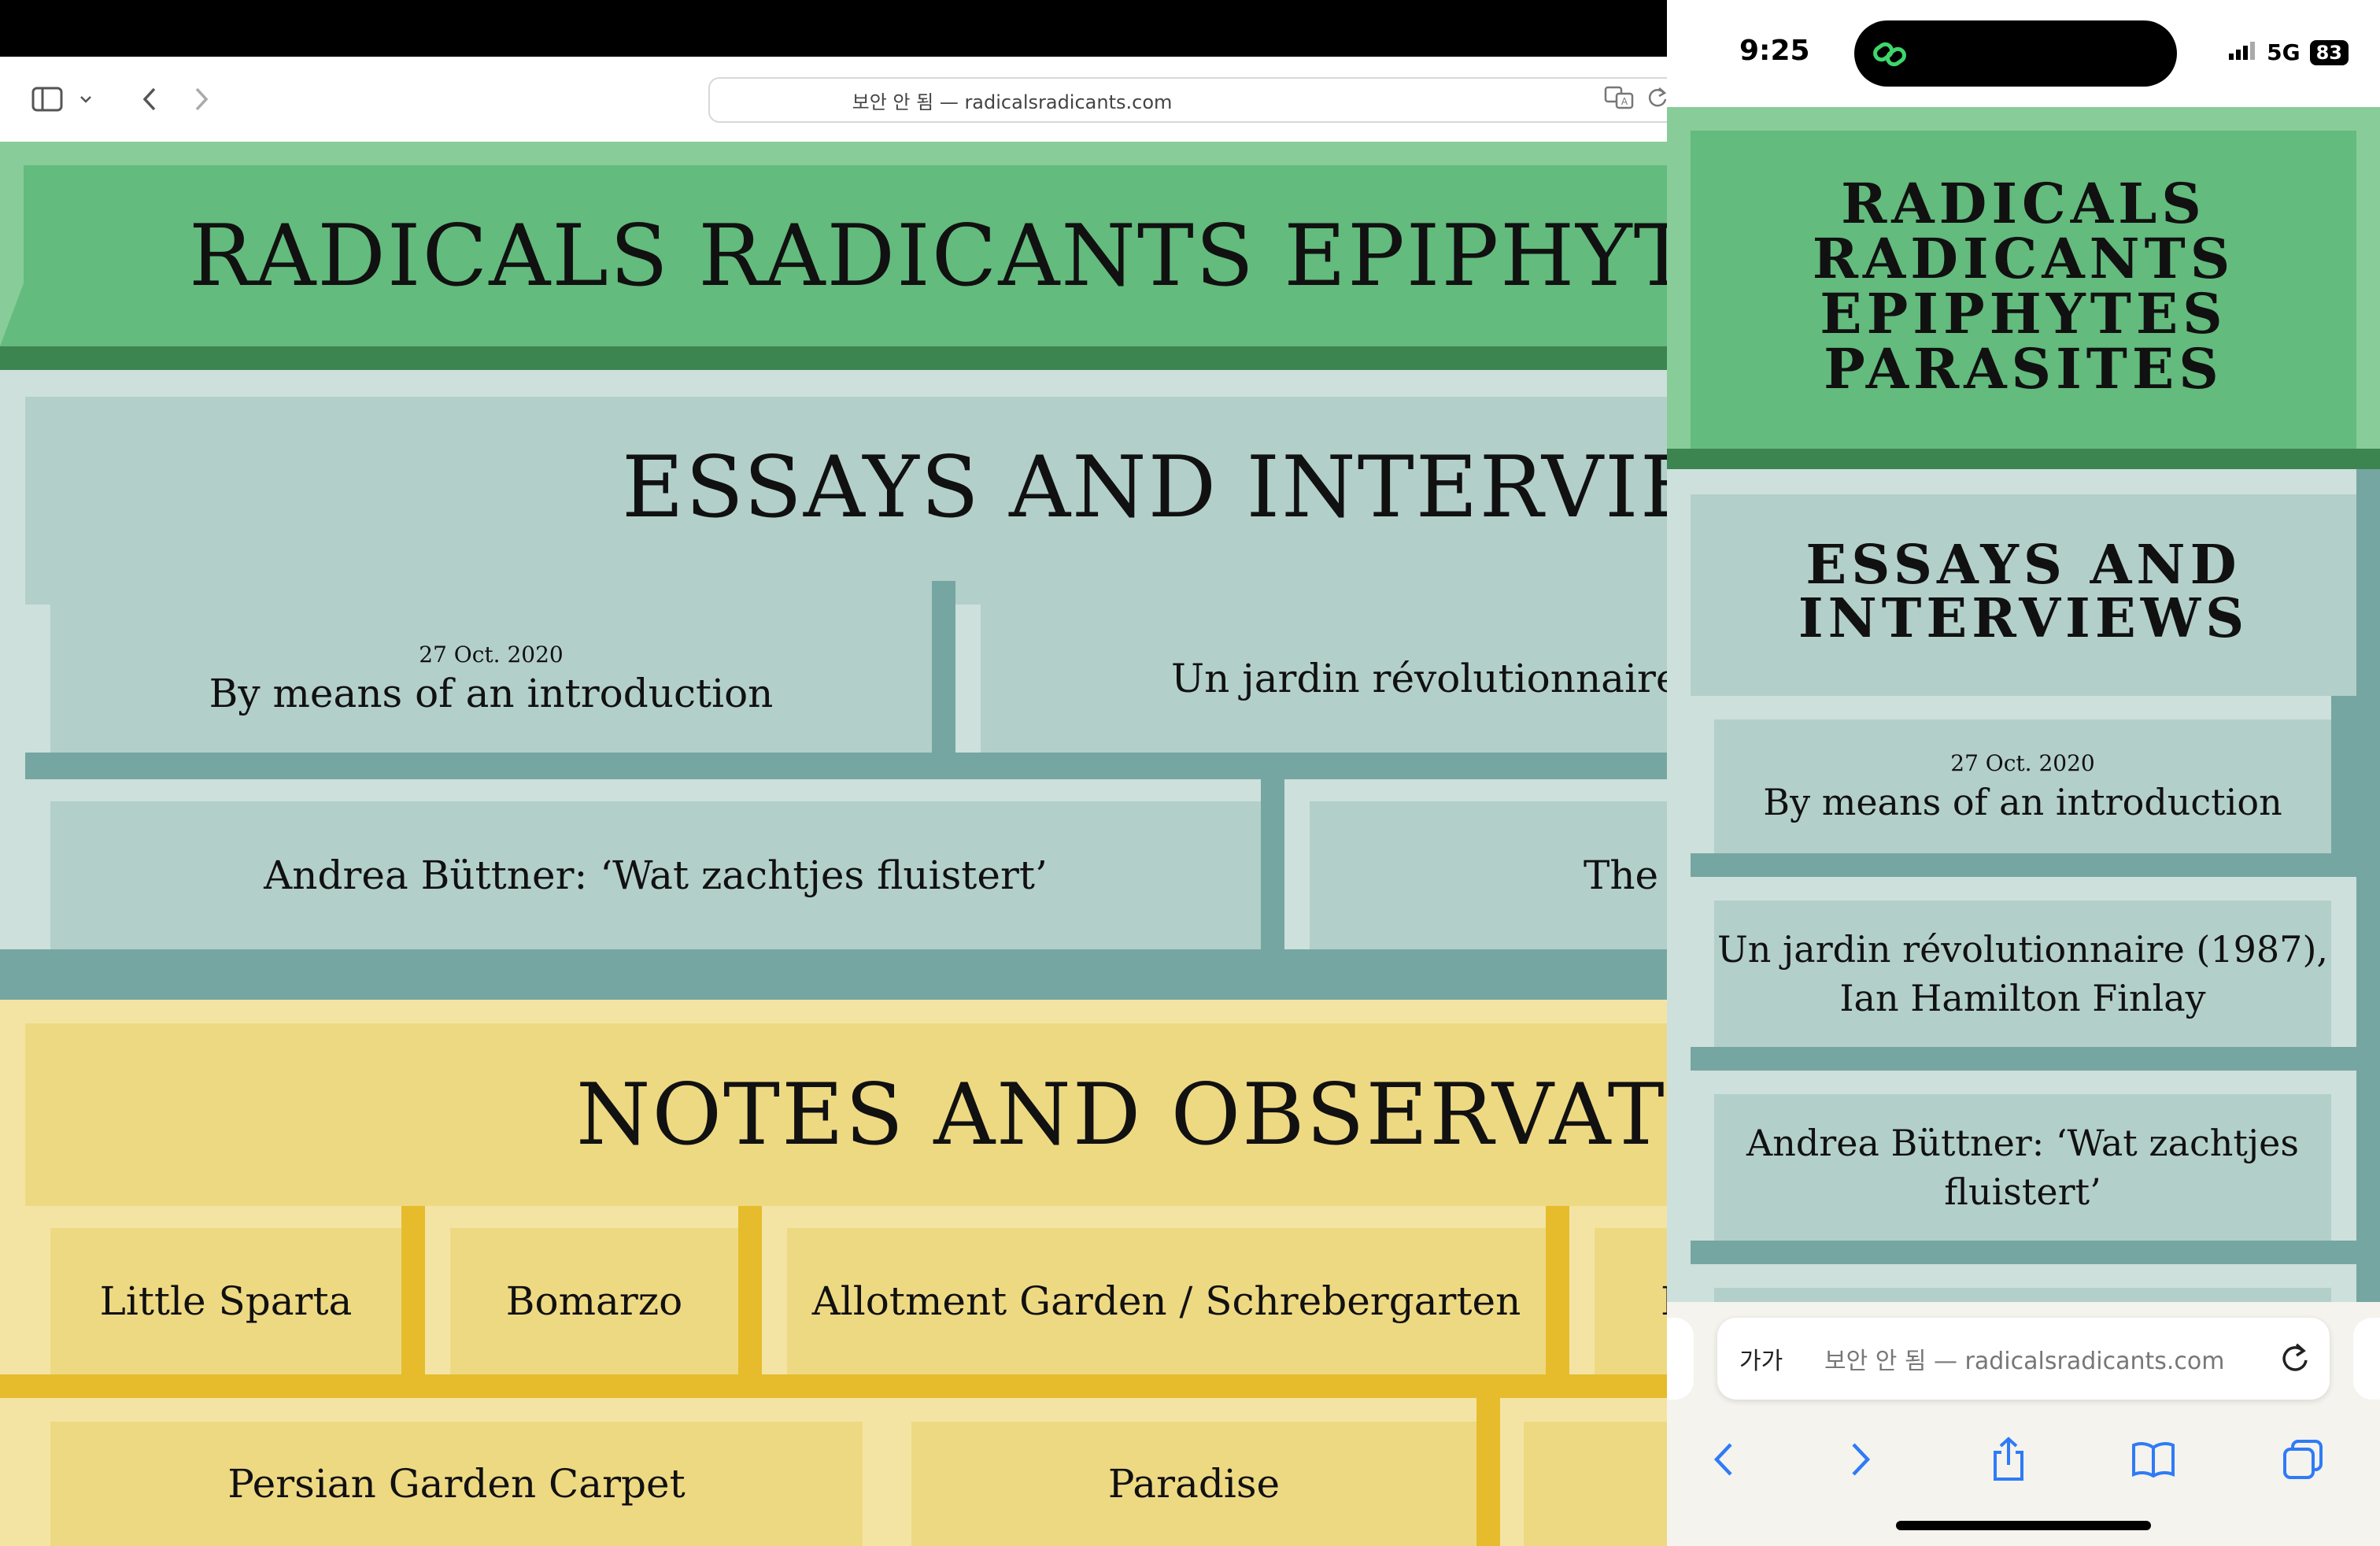 This screenshot has height=1546, width=2380. I want to click on note-title: Bomarzo, so click(594, 1301).